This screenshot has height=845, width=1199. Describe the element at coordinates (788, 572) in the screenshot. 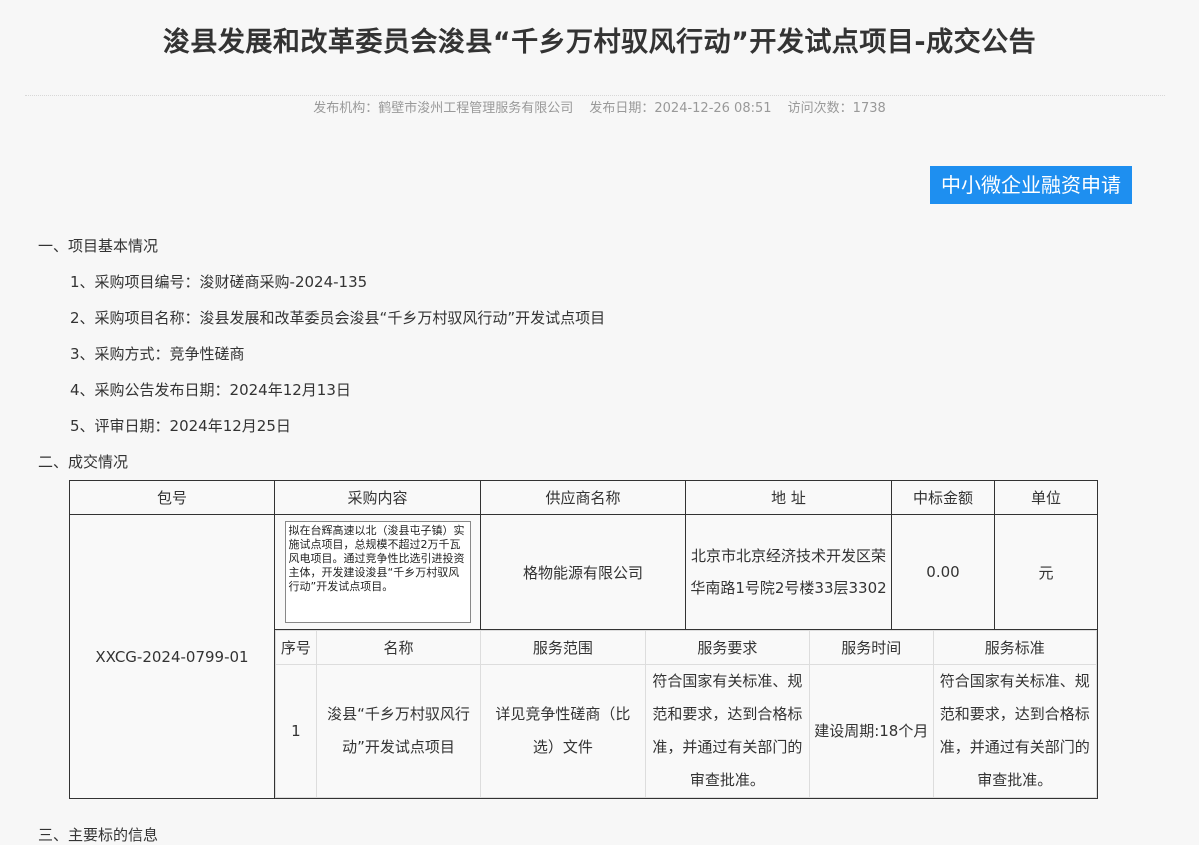

I see `supplier-address: 北京市北京经济技术开发区荣华南路1号院2号楼33层3302` at that location.